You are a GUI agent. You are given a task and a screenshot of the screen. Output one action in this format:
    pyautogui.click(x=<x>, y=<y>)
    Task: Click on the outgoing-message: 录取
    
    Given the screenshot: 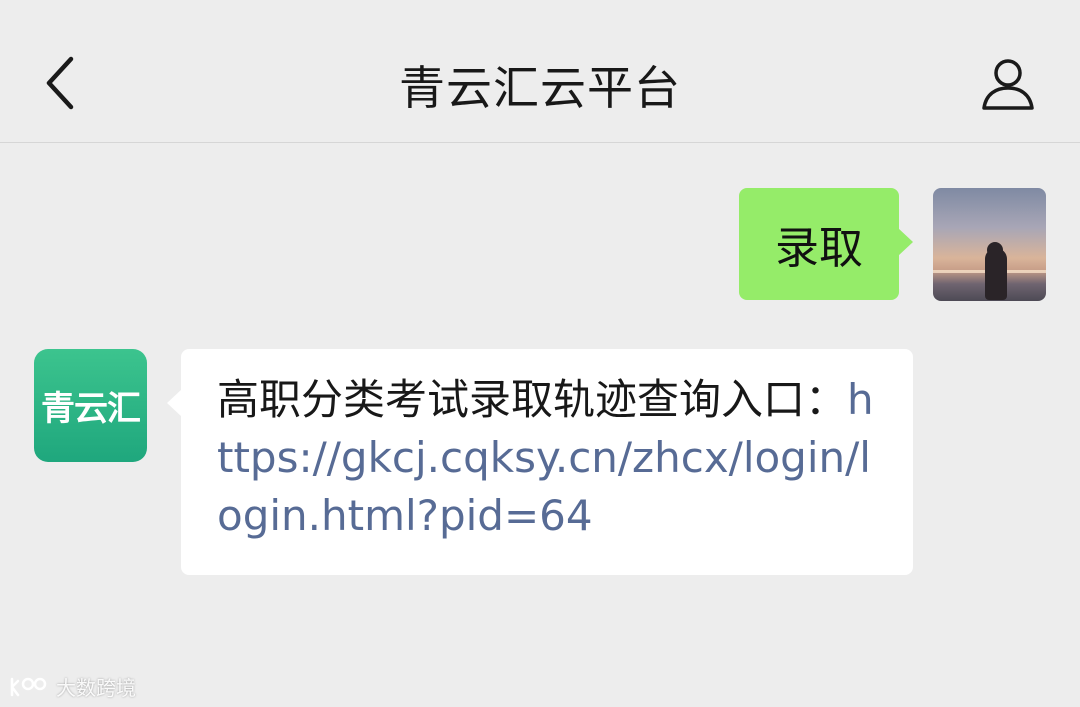 What is the action you would take?
    pyautogui.click(x=892, y=244)
    